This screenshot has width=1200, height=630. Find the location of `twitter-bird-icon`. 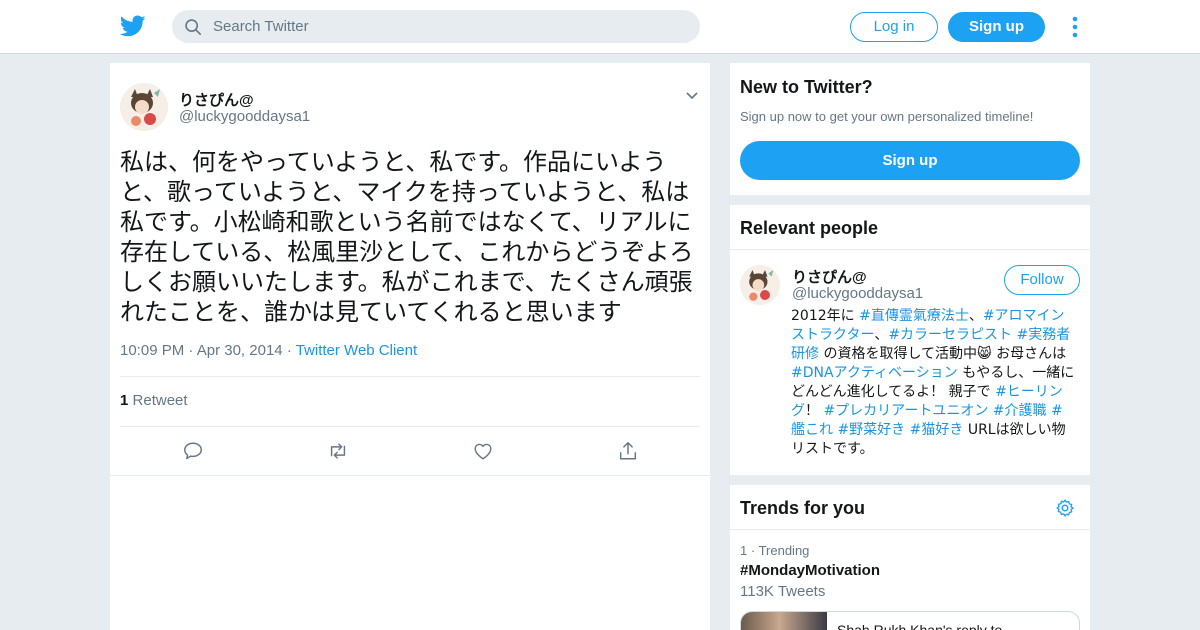

twitter-bird-icon is located at coordinates (133, 26).